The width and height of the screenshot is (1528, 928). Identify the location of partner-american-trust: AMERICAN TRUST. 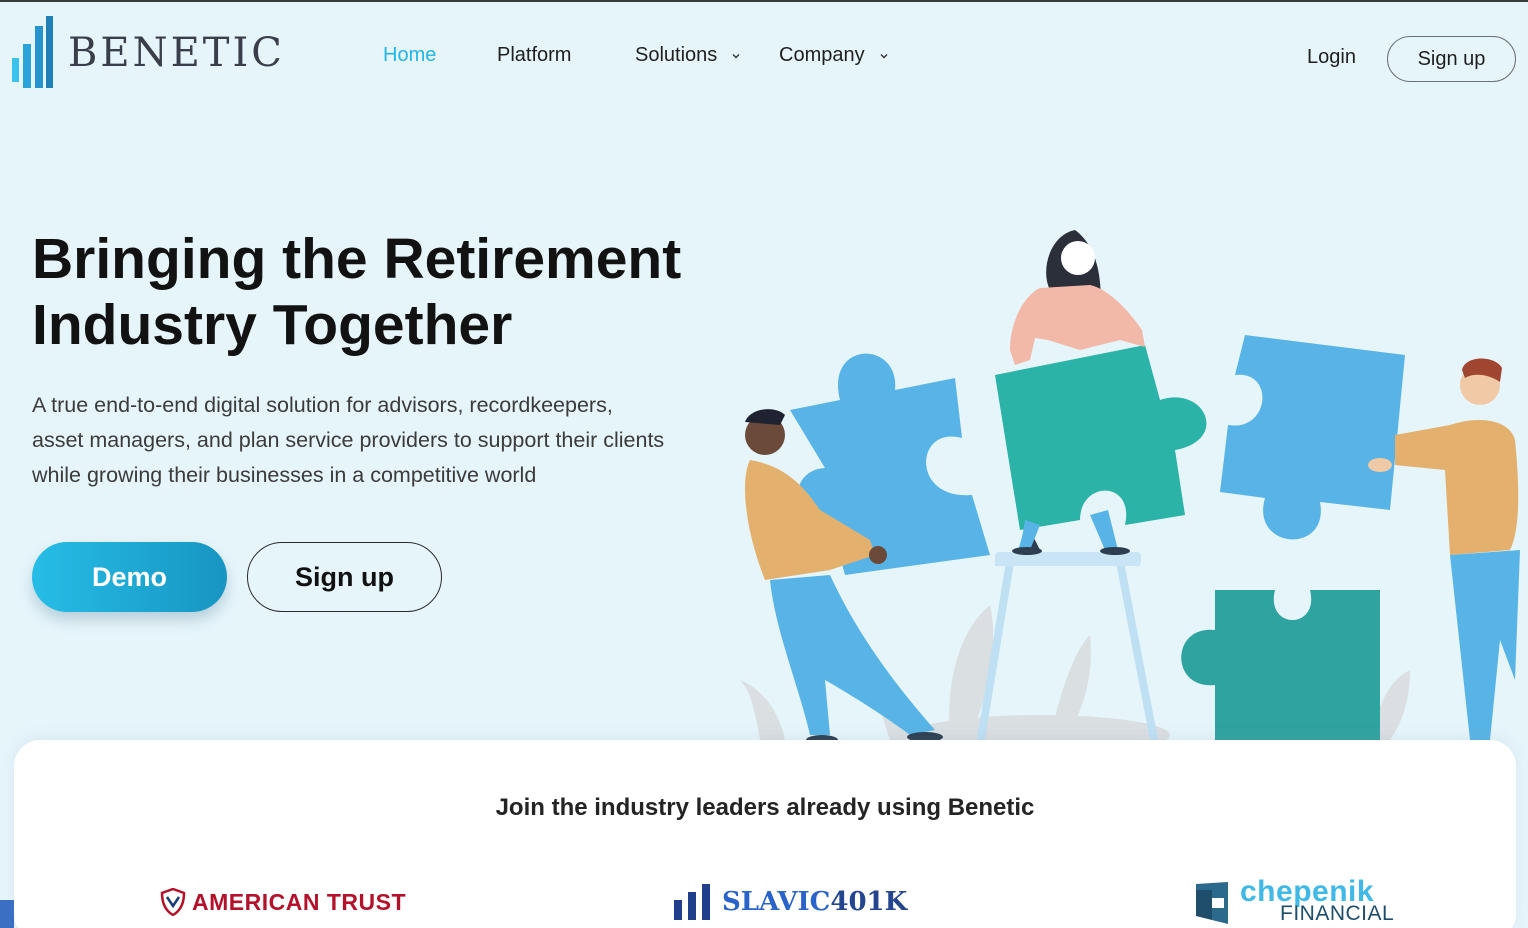
(283, 902).